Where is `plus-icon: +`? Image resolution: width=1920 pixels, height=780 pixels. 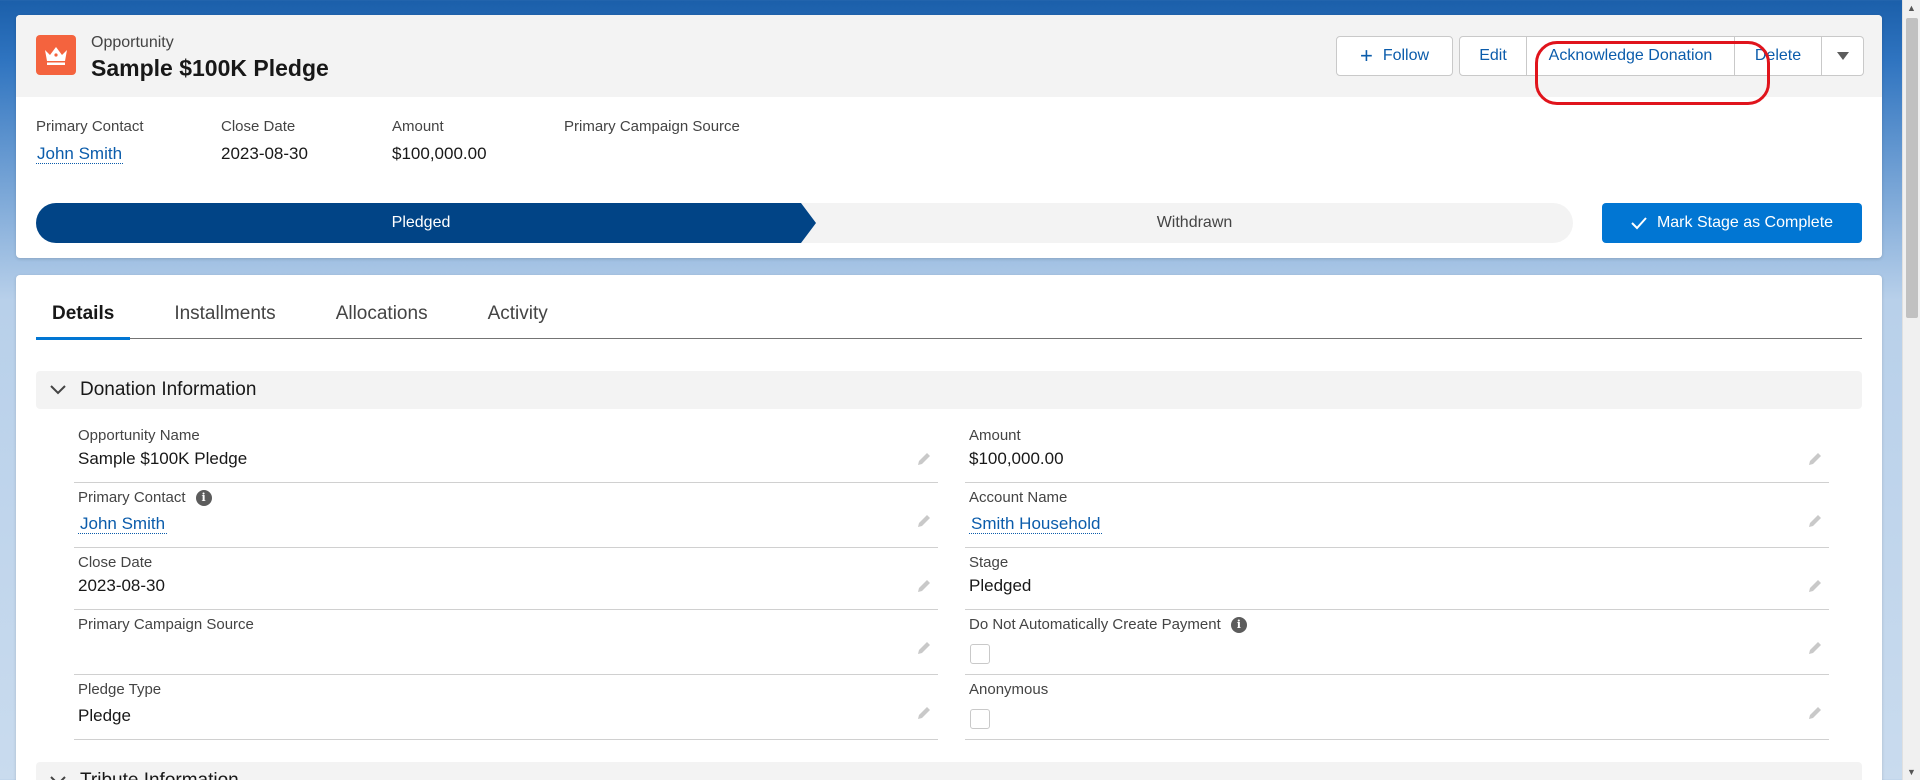 plus-icon: + is located at coordinates (1366, 55).